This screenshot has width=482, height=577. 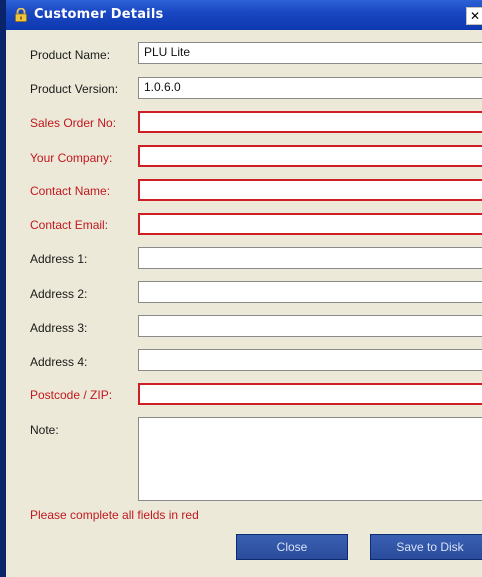 I want to click on postcode-label: Postcode / ZIP:, so click(x=71, y=395).